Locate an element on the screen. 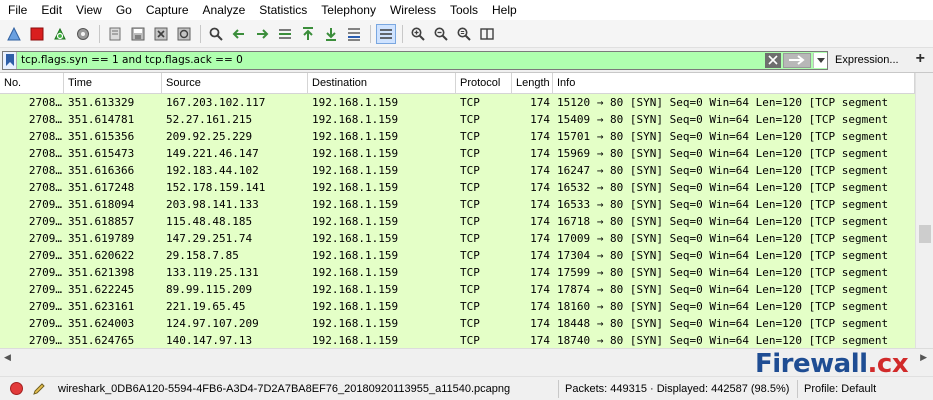 The image size is (933, 400). vertical-scrollbar-thumb is located at coordinates (925, 234).